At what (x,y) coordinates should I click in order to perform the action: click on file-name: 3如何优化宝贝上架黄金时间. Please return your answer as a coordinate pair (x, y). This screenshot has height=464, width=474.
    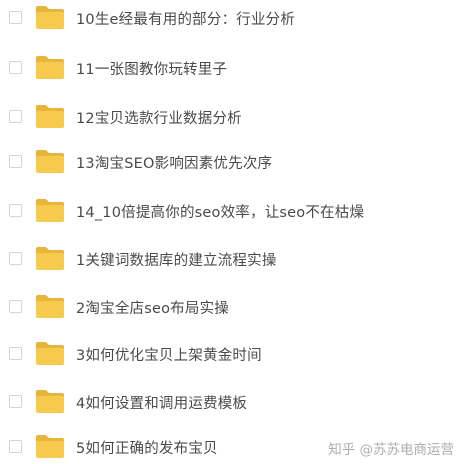
    Looking at the image, I should click on (169, 354).